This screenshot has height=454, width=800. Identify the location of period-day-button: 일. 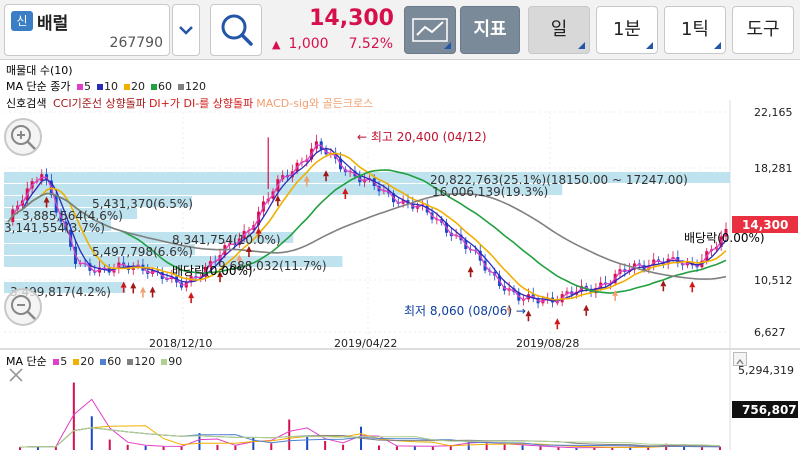
(559, 30).